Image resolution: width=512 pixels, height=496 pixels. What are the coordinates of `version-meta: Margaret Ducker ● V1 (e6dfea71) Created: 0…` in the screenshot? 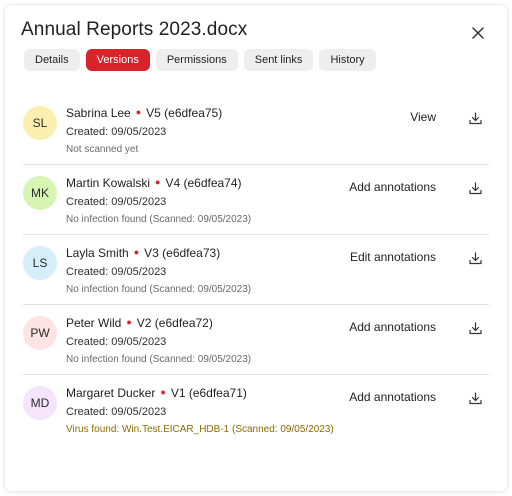 It's located at (200, 410).